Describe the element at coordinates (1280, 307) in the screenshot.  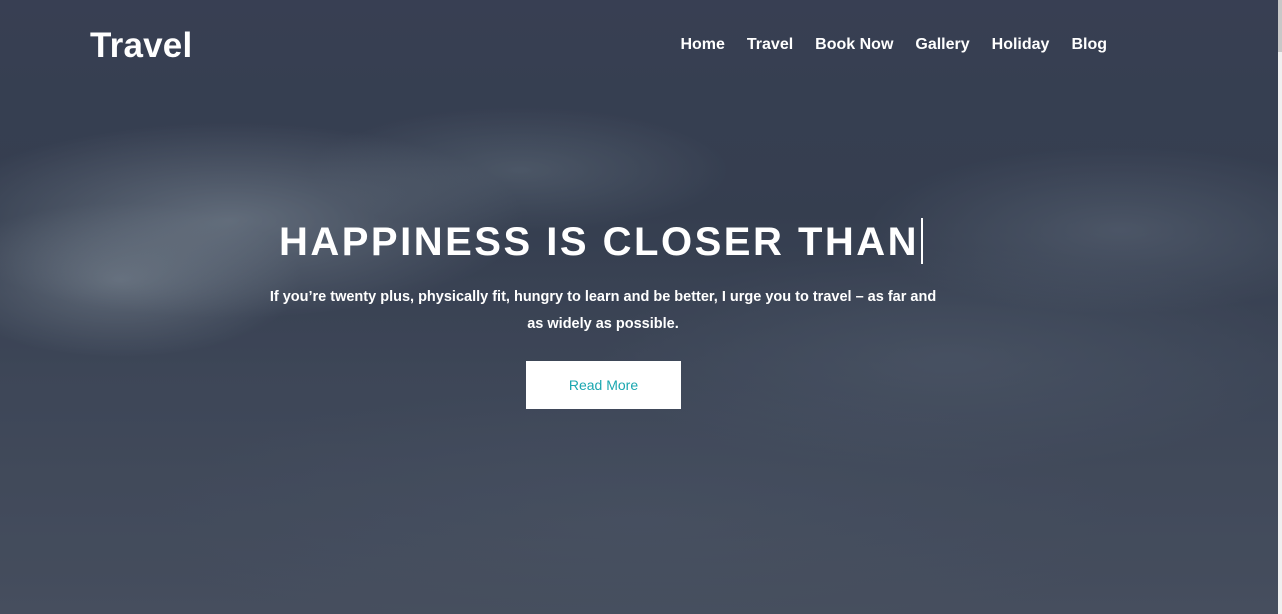
I see `page-scrollbar` at that location.